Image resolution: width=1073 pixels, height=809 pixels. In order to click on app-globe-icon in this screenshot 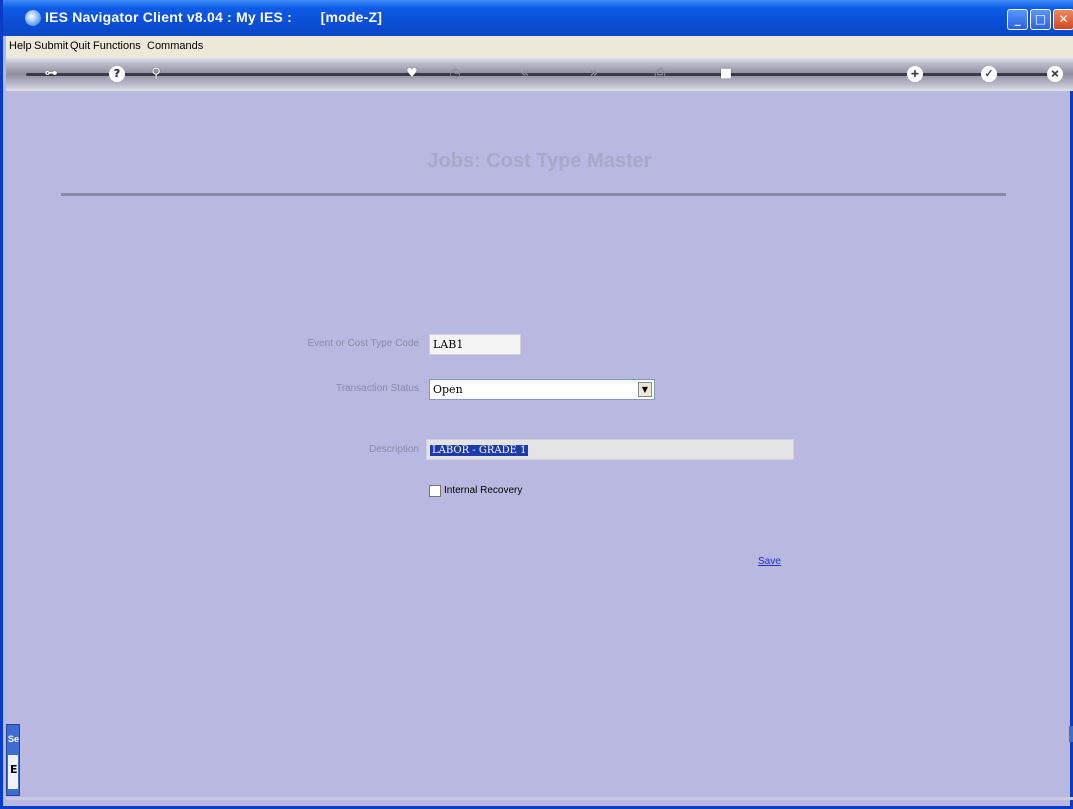, I will do `click(33, 18)`.